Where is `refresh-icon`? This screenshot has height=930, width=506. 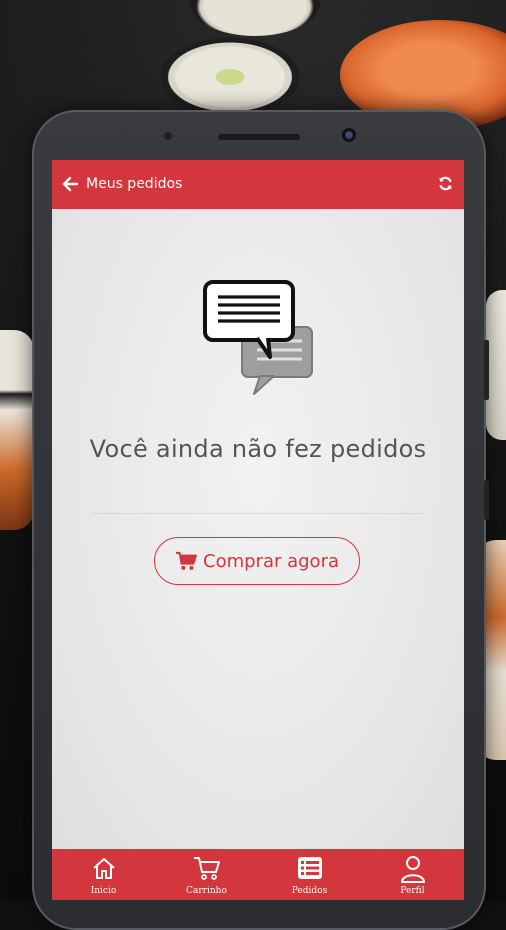
refresh-icon is located at coordinates (445, 183).